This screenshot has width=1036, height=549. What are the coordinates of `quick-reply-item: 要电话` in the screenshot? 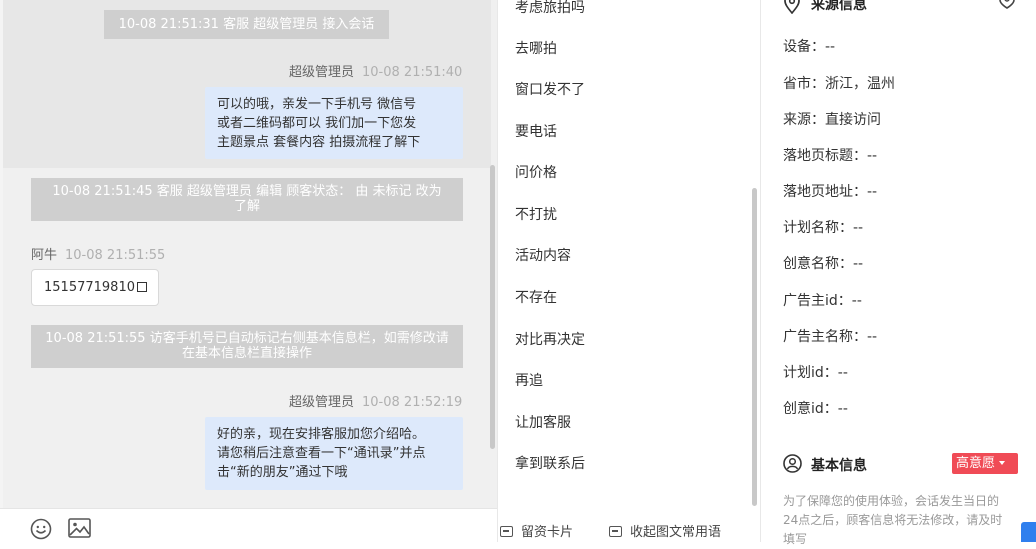 It's located at (536, 131).